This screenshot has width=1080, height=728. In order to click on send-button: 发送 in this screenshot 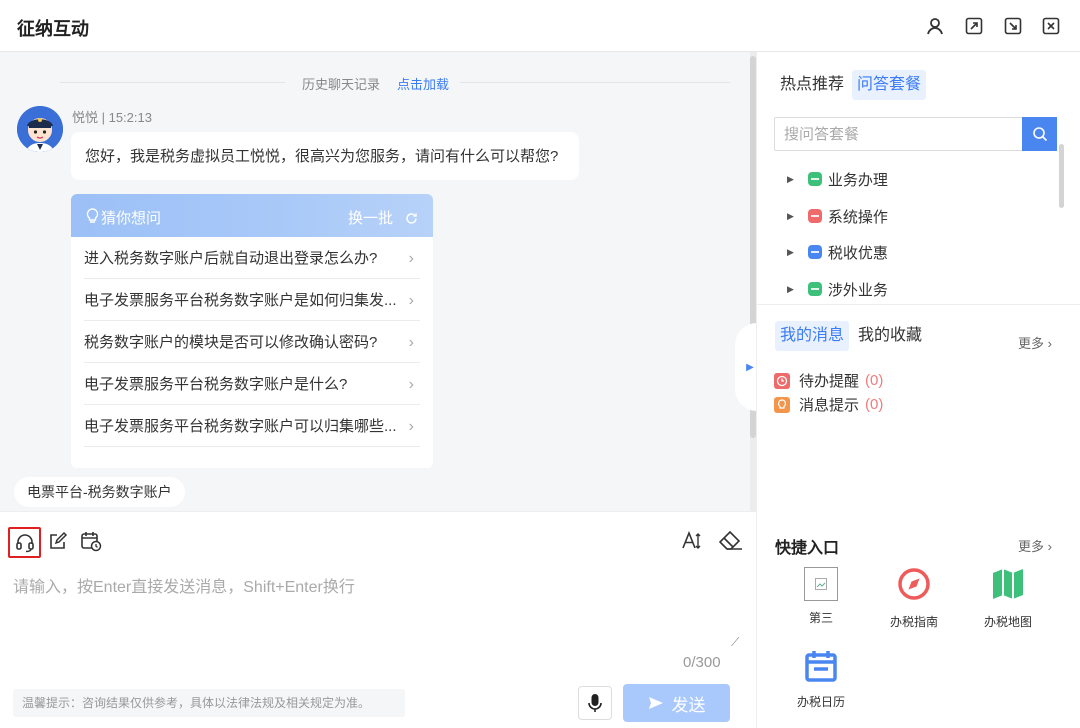, I will do `click(676, 703)`.